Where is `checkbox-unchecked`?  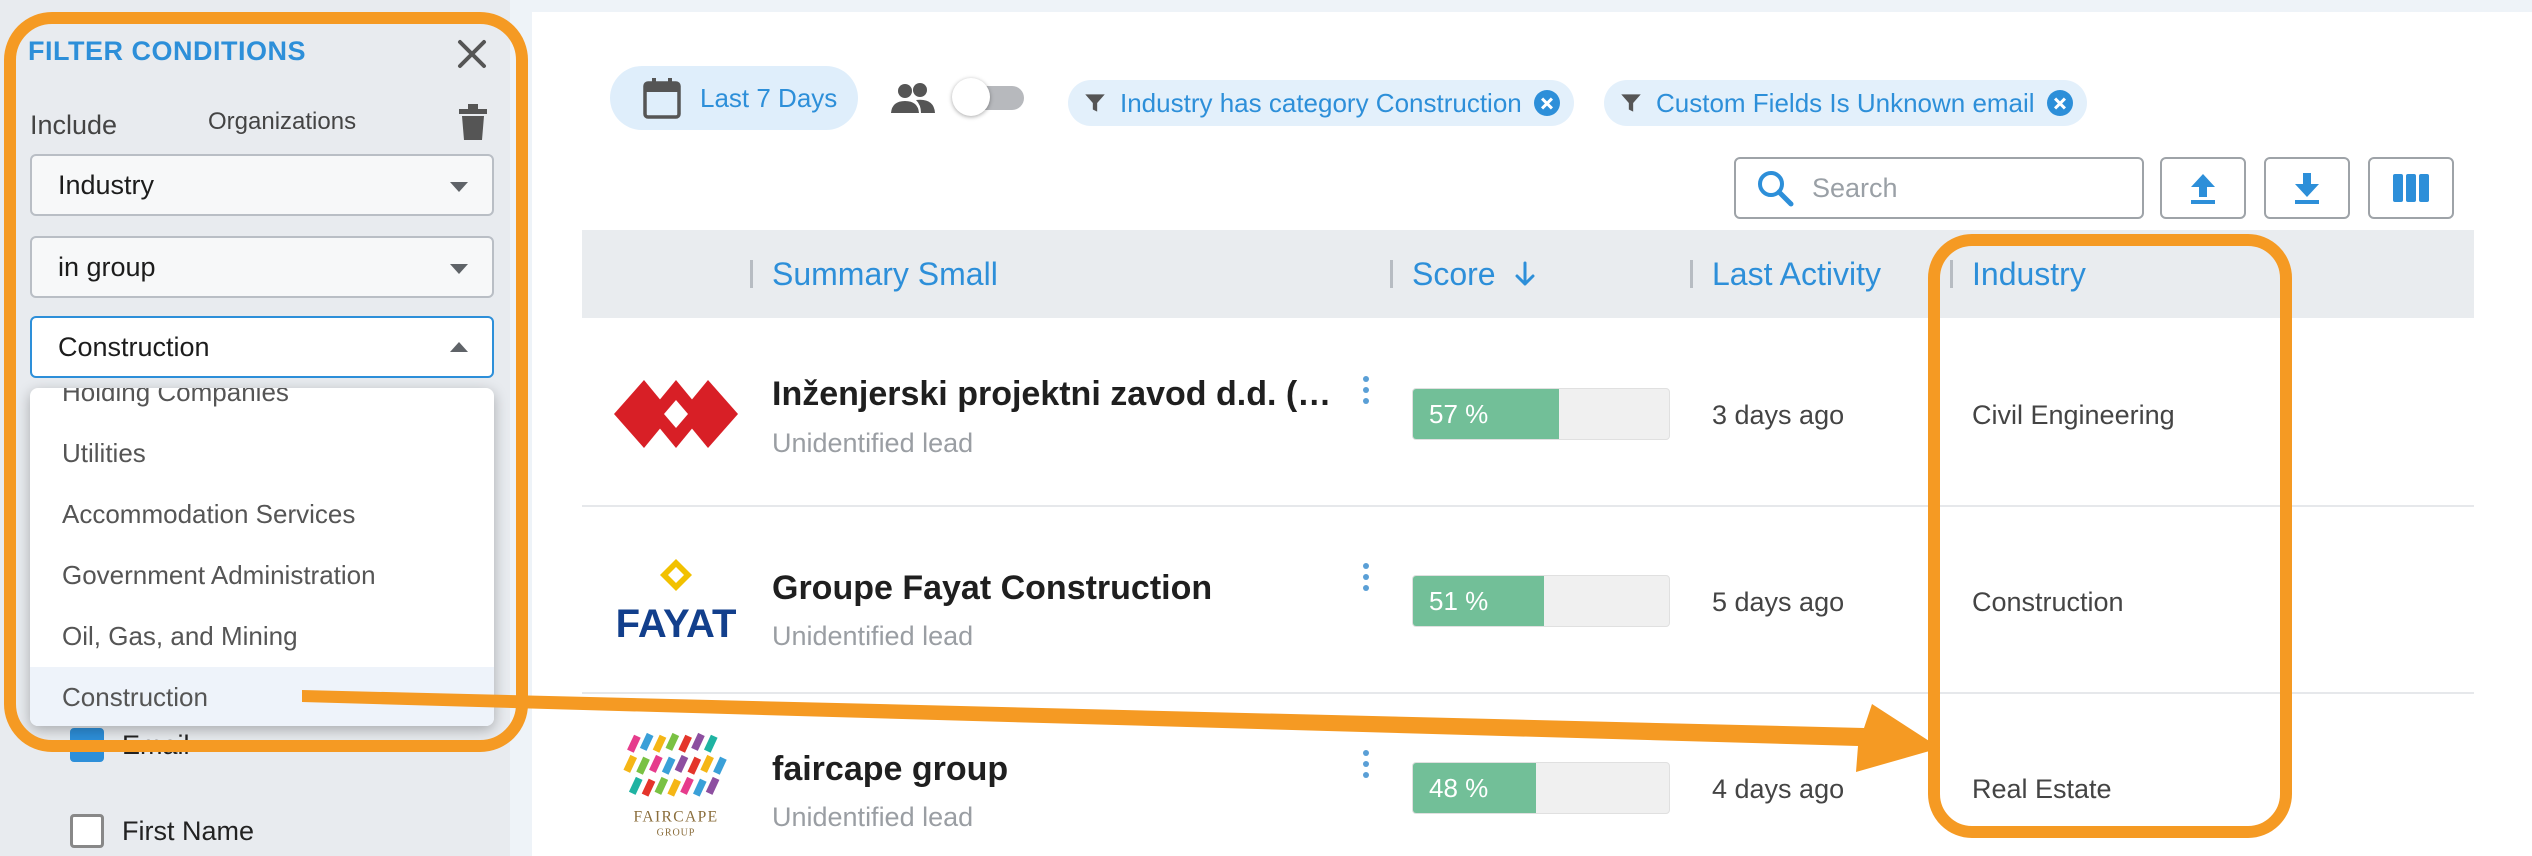
checkbox-unchecked is located at coordinates (87, 831).